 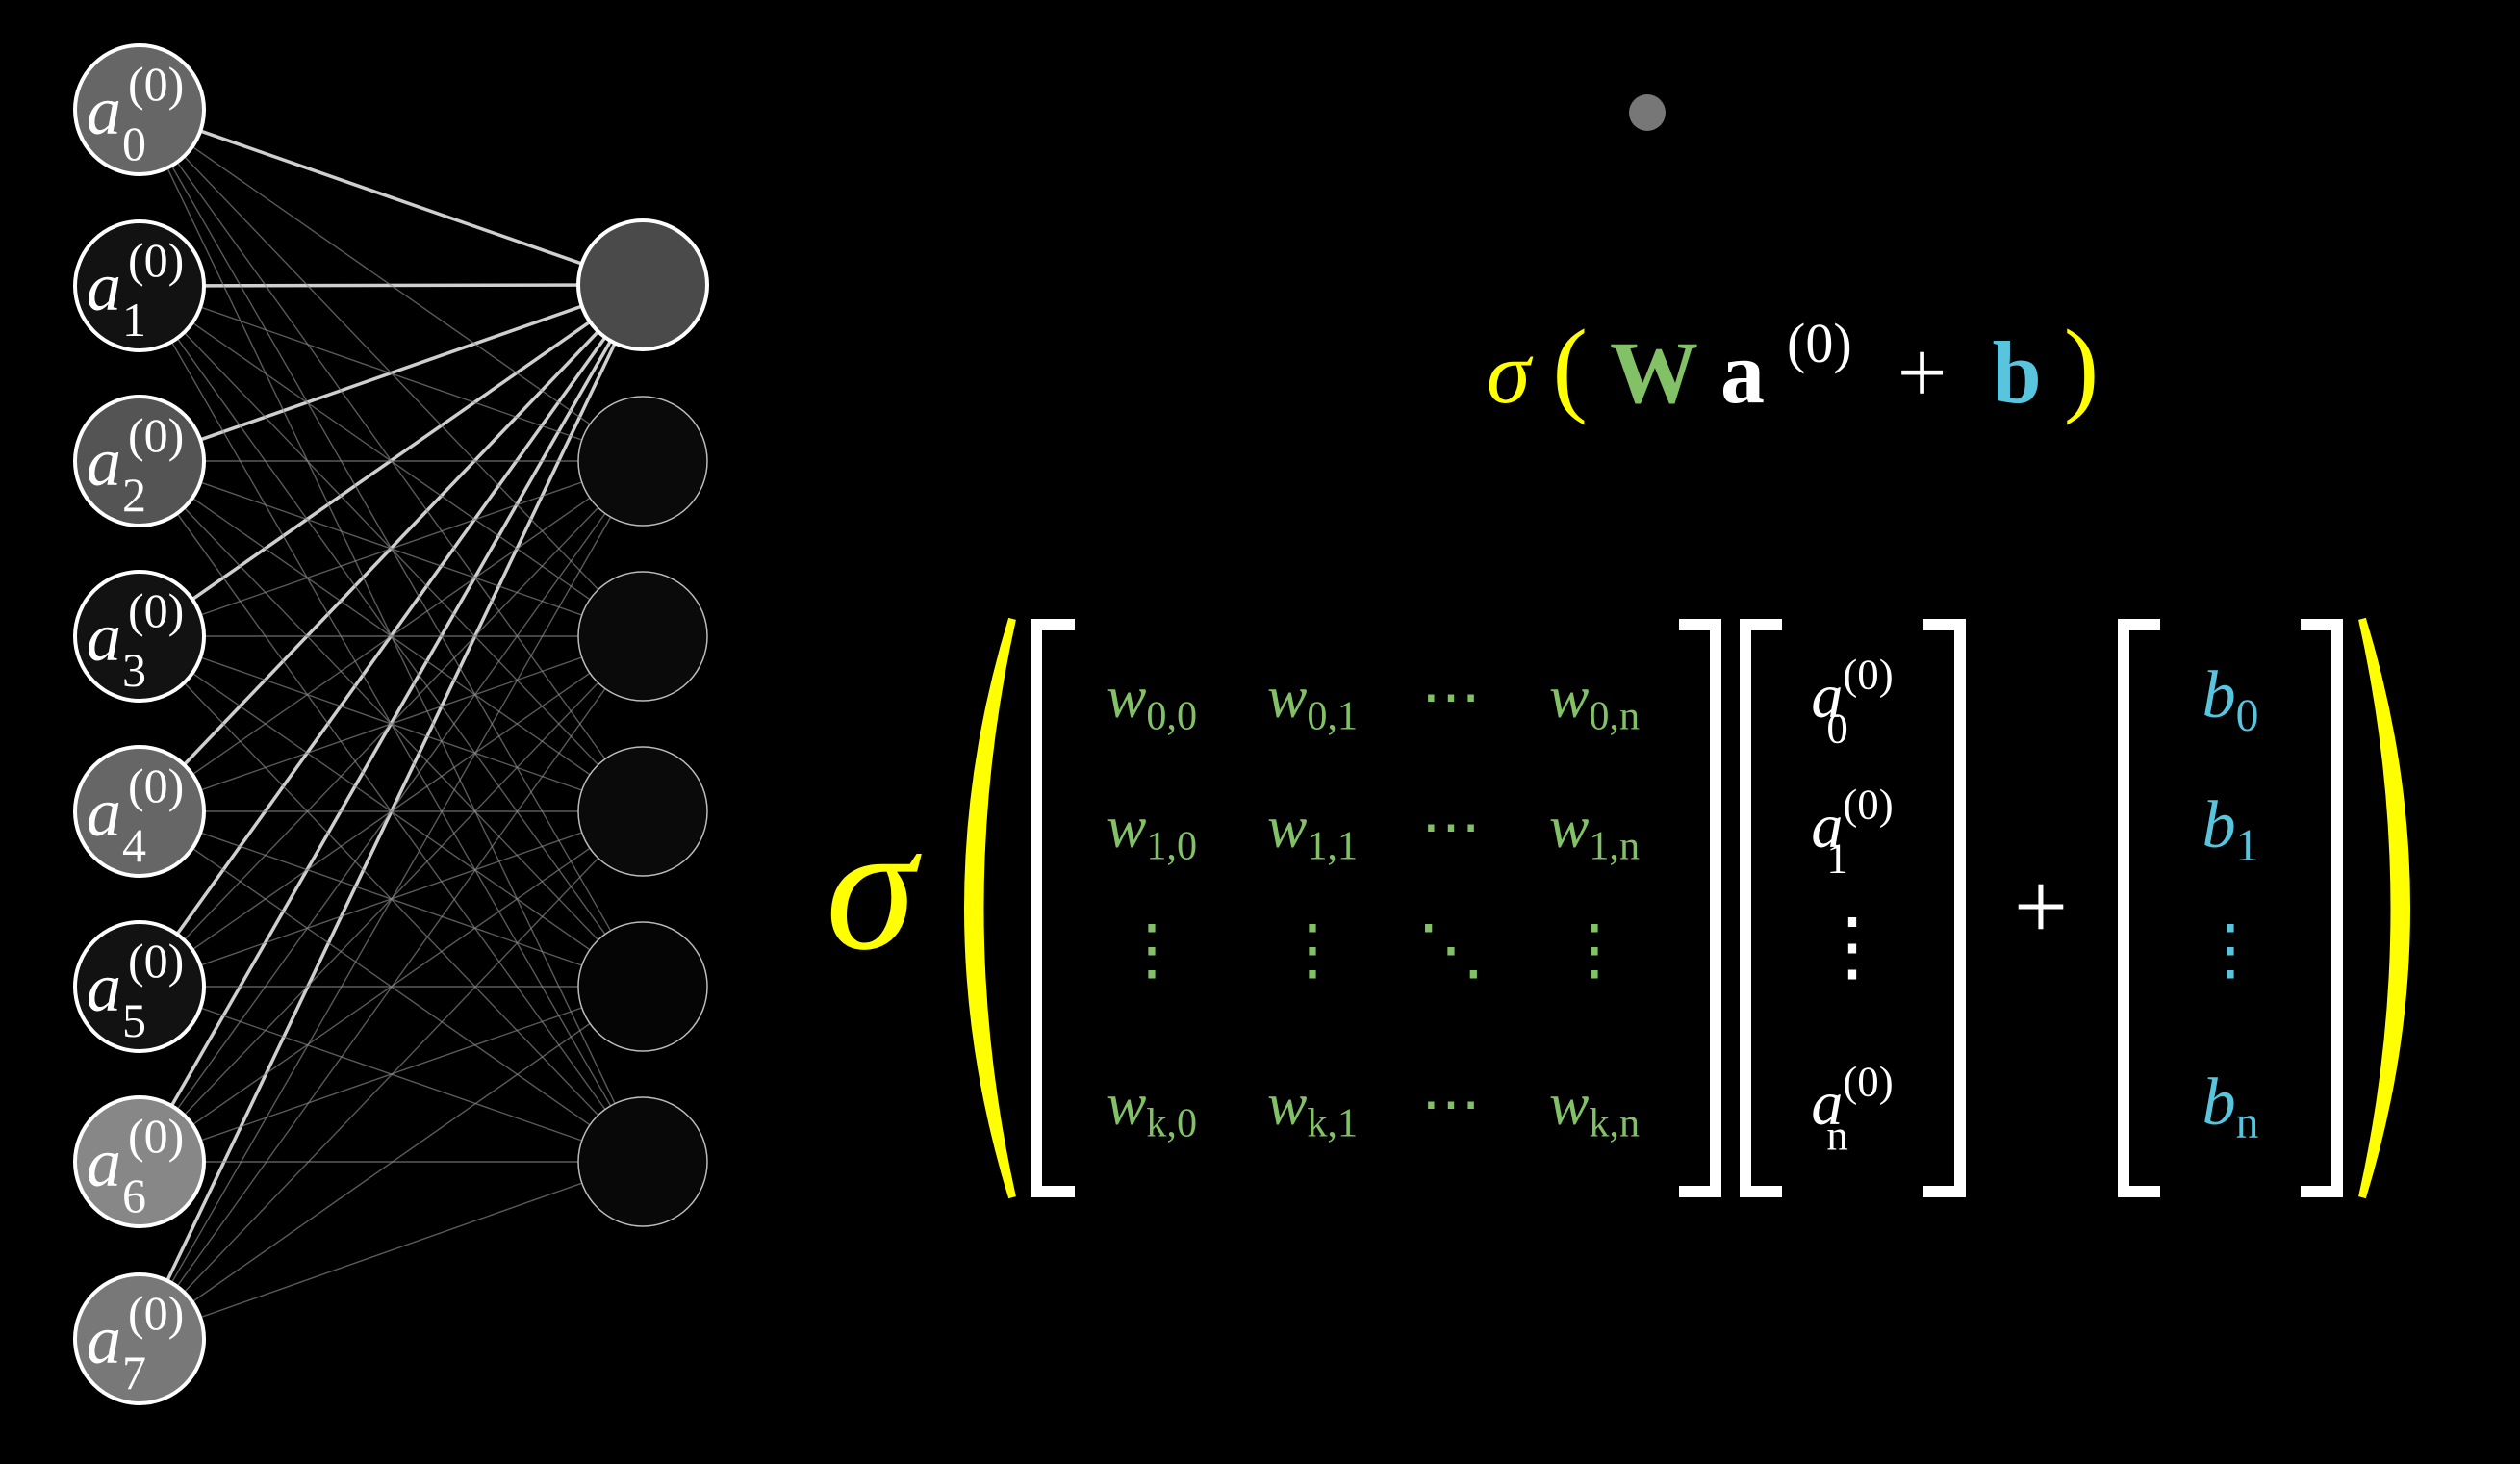 I want to click on activation-entry-base: ⋮, so click(x=1852, y=947).